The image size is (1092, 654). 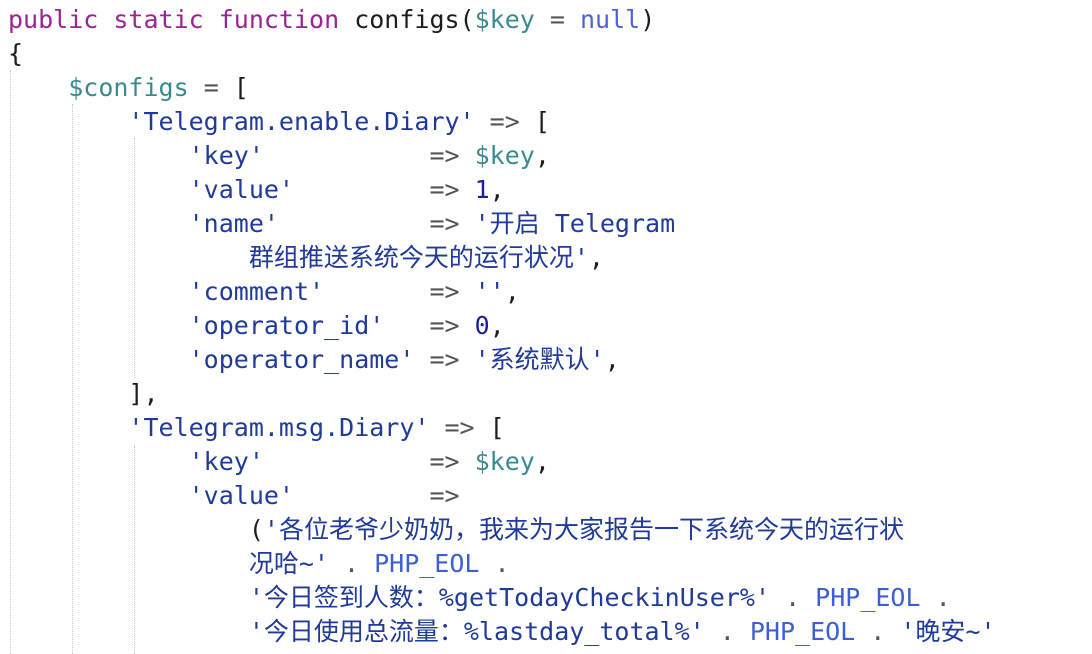 I want to click on code-token: 'name', so click(x=233, y=223).